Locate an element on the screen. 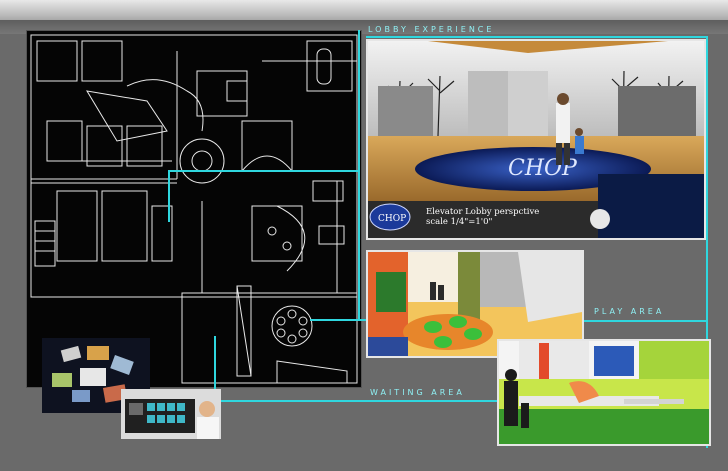 Image resolution: width=728 pixels, height=471 pixels. touchscreen-image is located at coordinates (171, 414).